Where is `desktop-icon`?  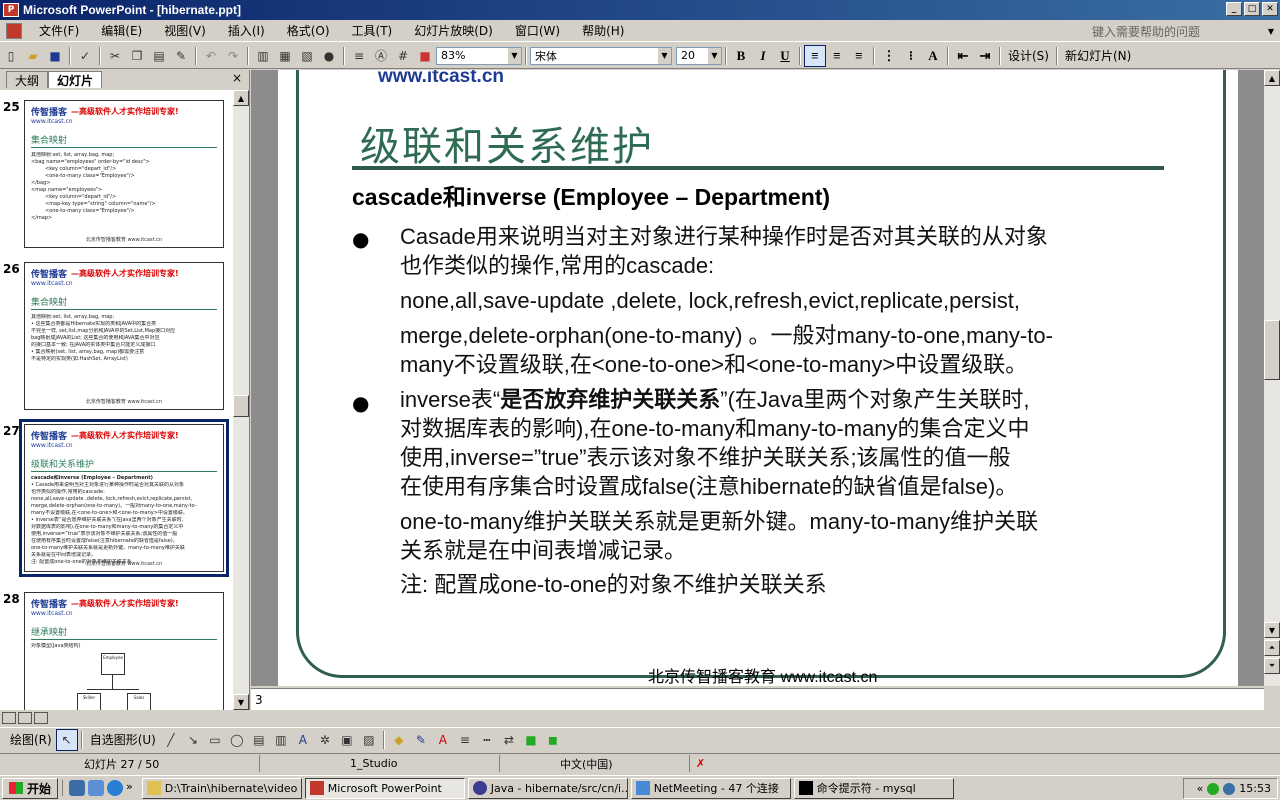 desktop-icon is located at coordinates (77, 788).